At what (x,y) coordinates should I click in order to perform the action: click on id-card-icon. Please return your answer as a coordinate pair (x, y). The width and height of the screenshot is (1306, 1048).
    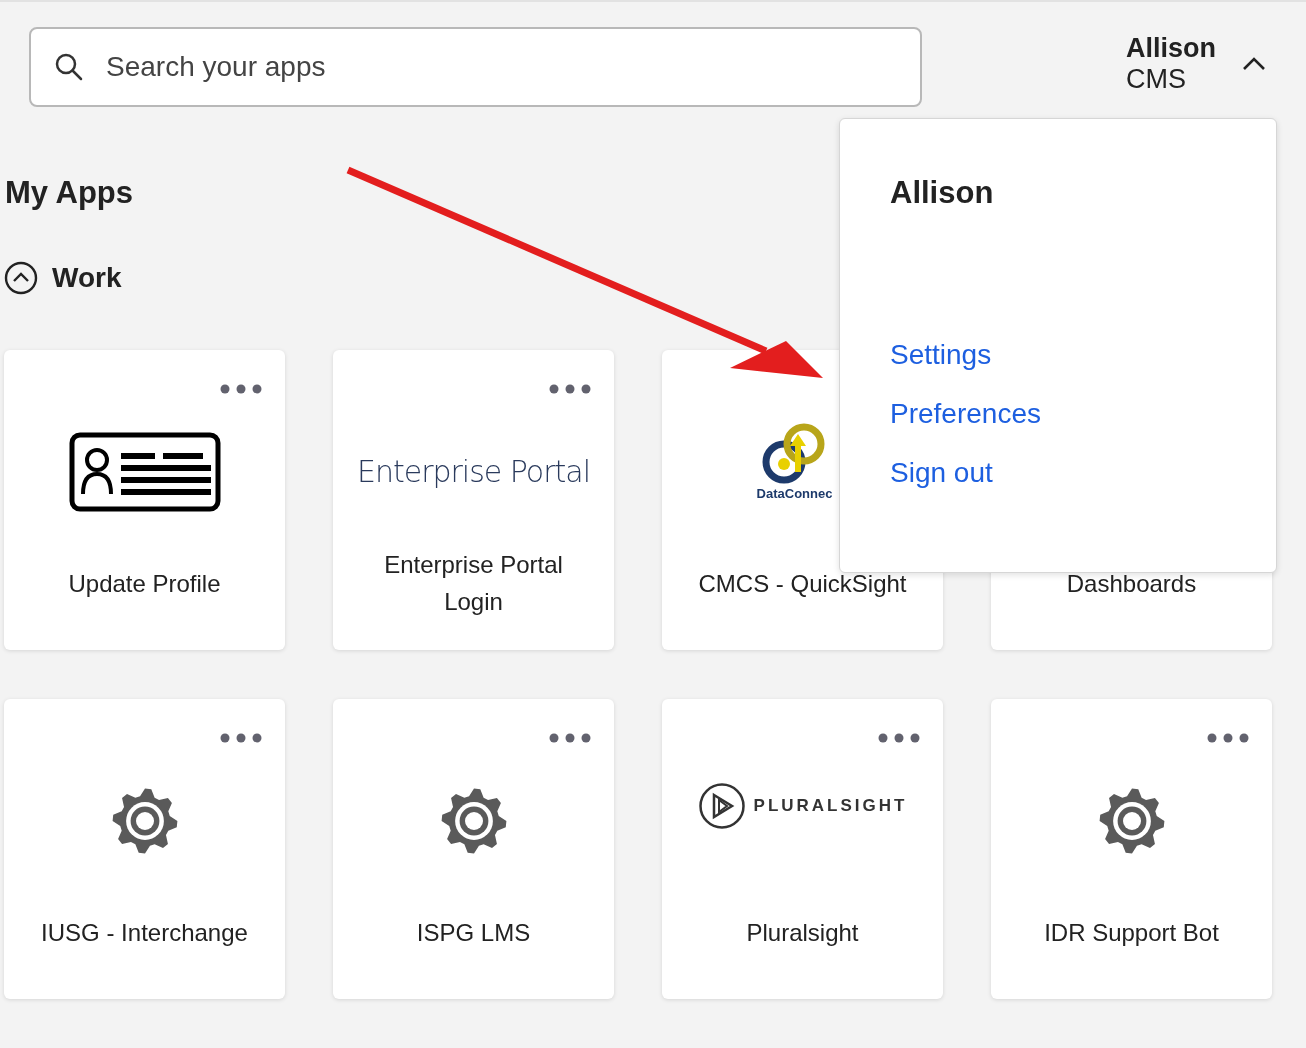
    Looking at the image, I should click on (144, 471).